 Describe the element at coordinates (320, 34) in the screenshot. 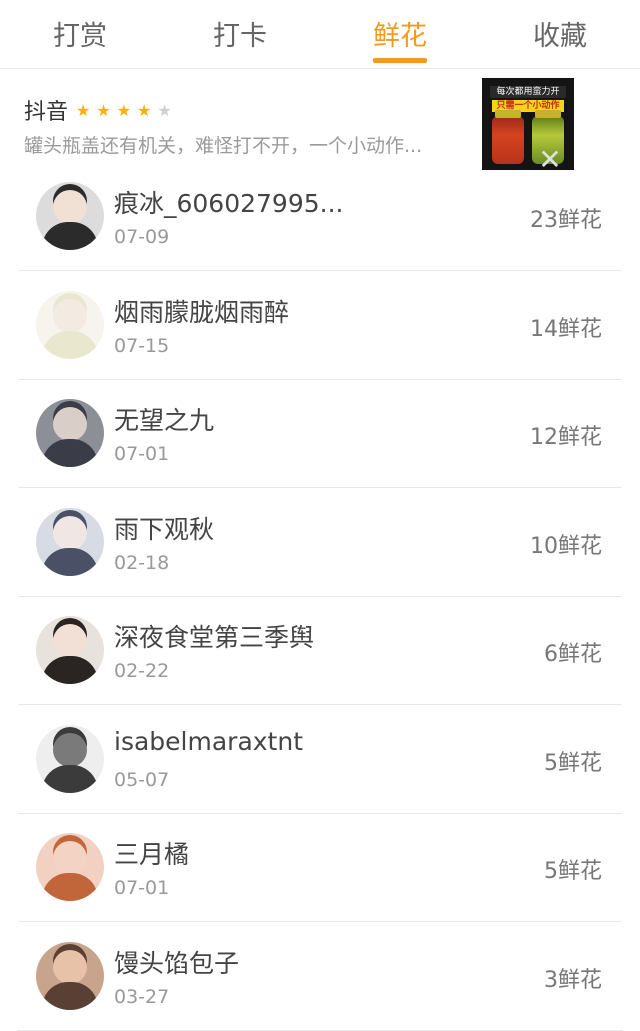

I see `tab-bar: 打赏 打卡 鲜花 收藏` at that location.